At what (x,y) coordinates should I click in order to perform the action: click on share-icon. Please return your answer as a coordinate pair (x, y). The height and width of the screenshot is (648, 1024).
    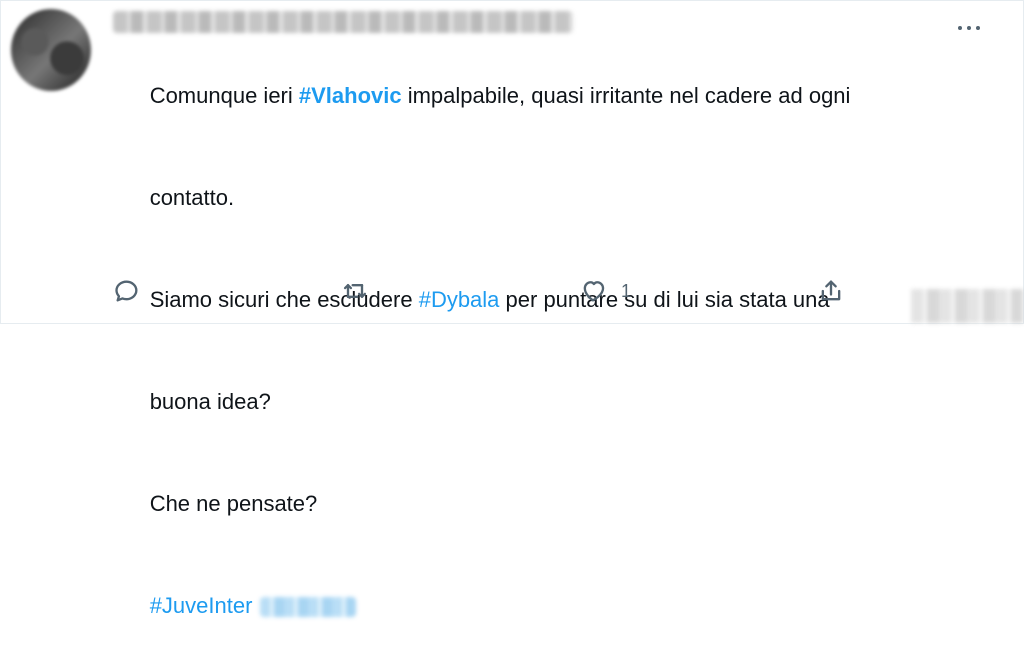
    Looking at the image, I should click on (831, 290).